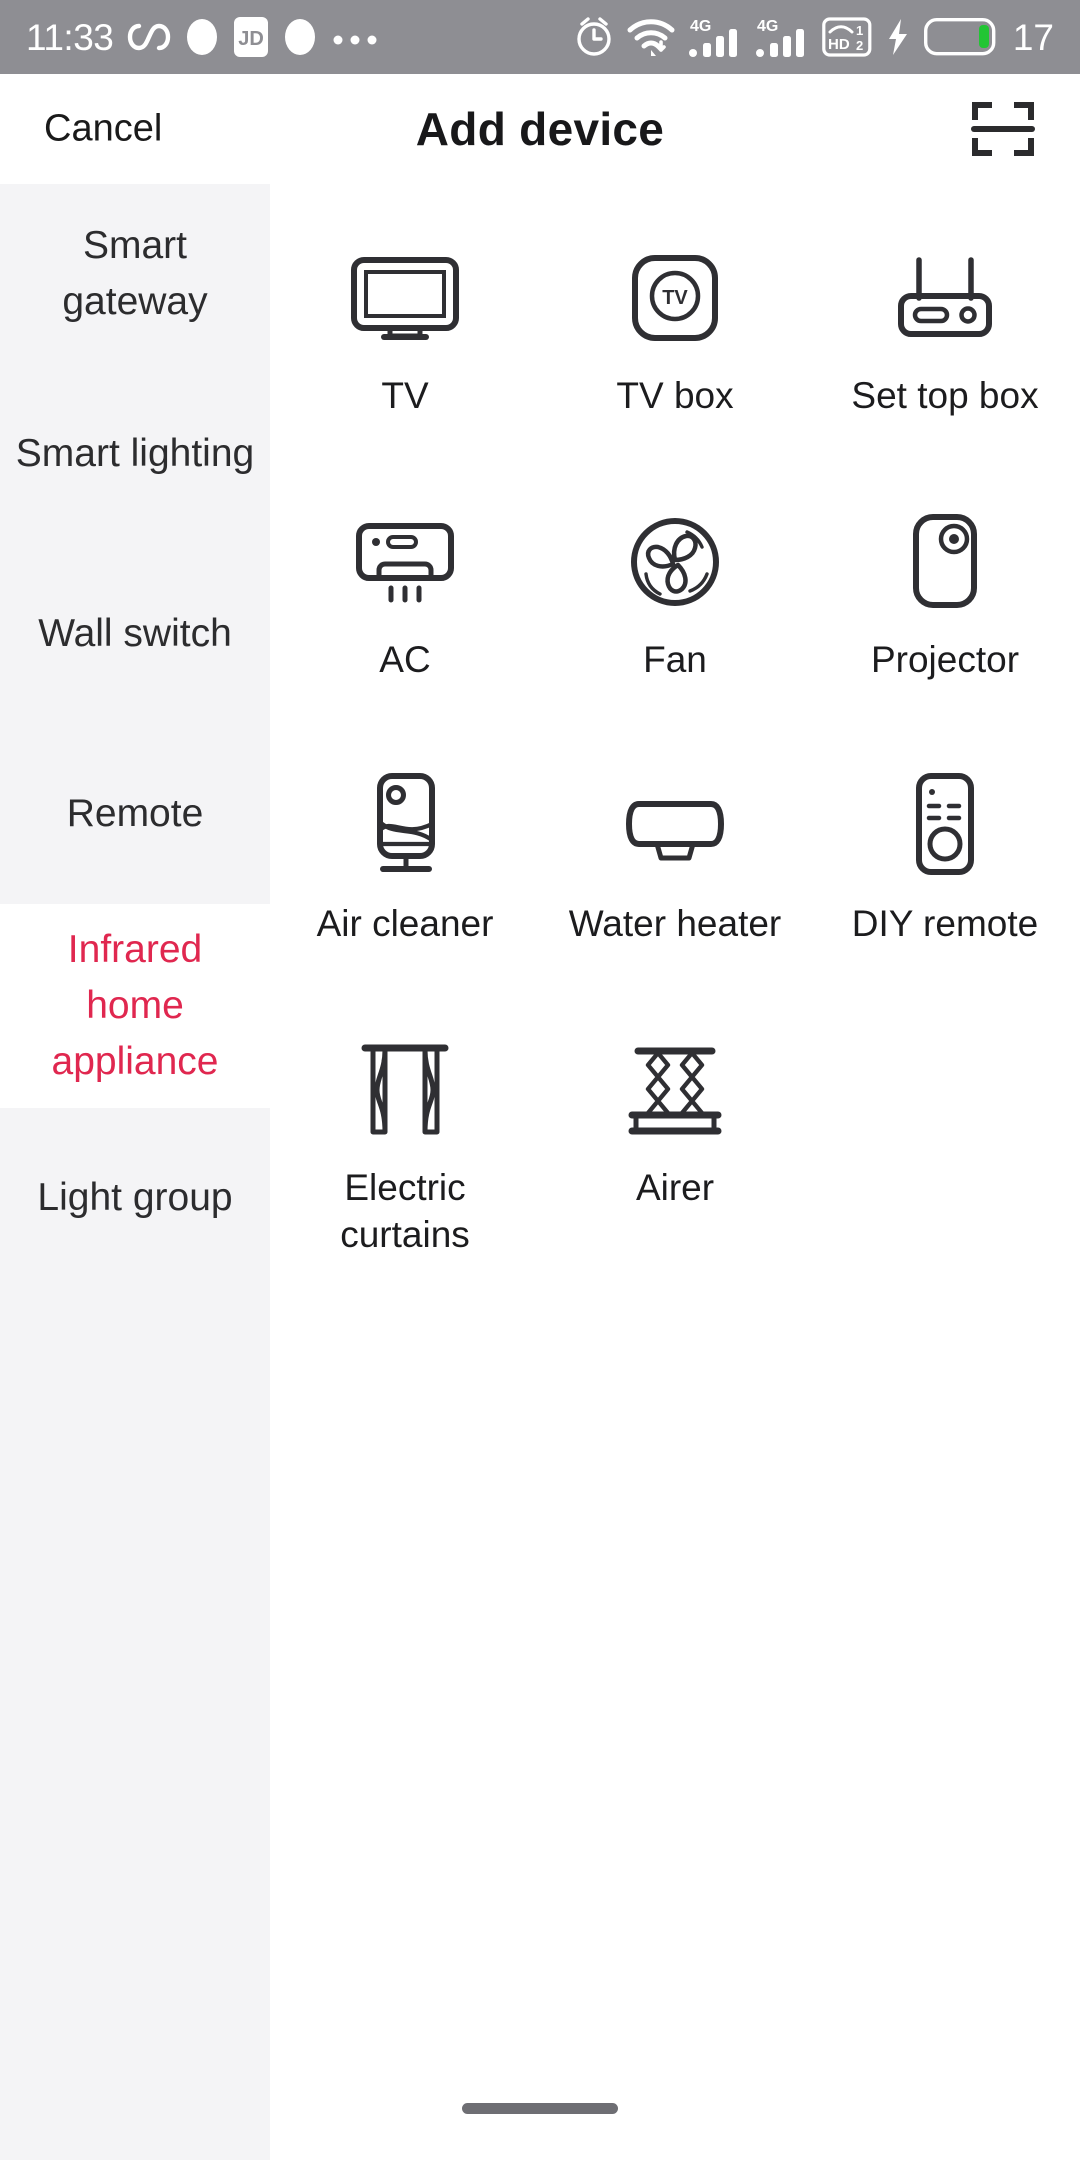  Describe the element at coordinates (945, 826) in the screenshot. I see `diy-remote-icon` at that location.